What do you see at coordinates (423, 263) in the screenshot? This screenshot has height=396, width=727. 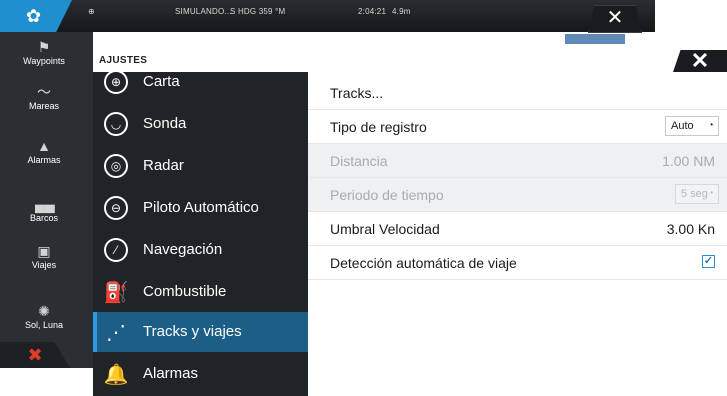 I see `auto-trip-label: Detección automática de viaje` at bounding box center [423, 263].